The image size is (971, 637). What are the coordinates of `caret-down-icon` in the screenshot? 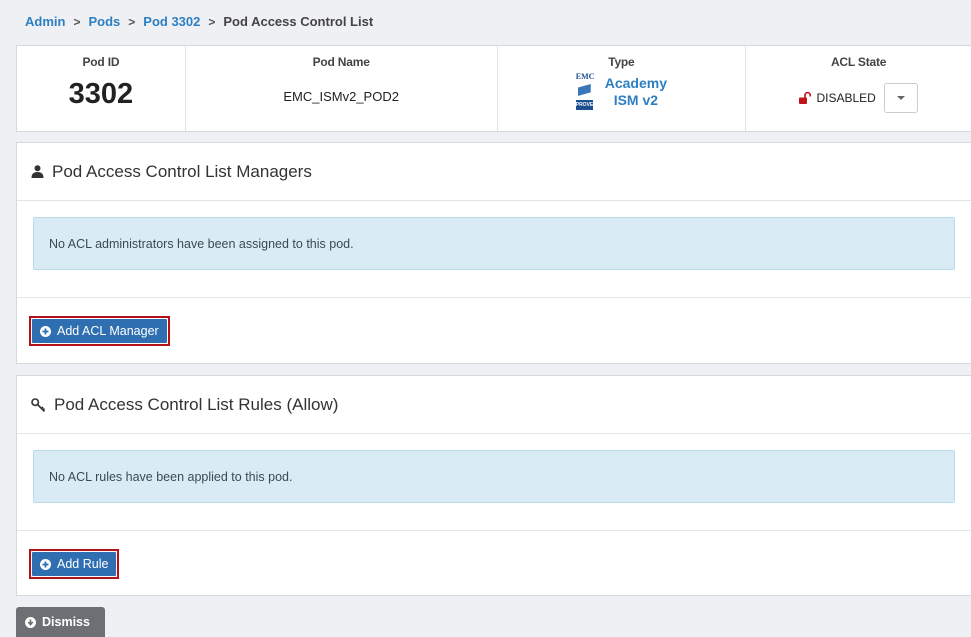 It's located at (900, 98).